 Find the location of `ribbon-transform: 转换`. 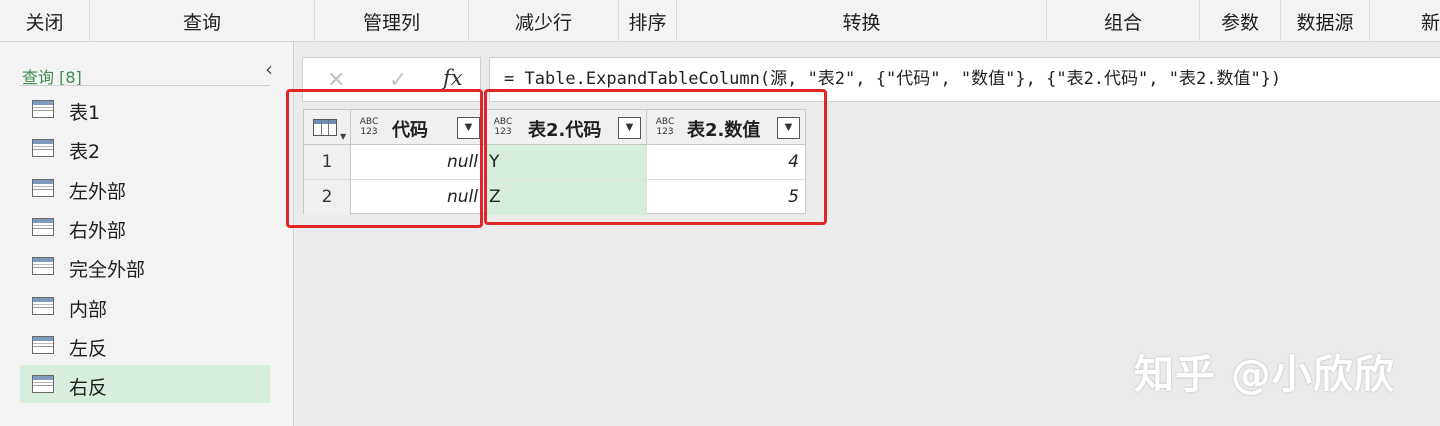

ribbon-transform: 转换 is located at coordinates (862, 21).